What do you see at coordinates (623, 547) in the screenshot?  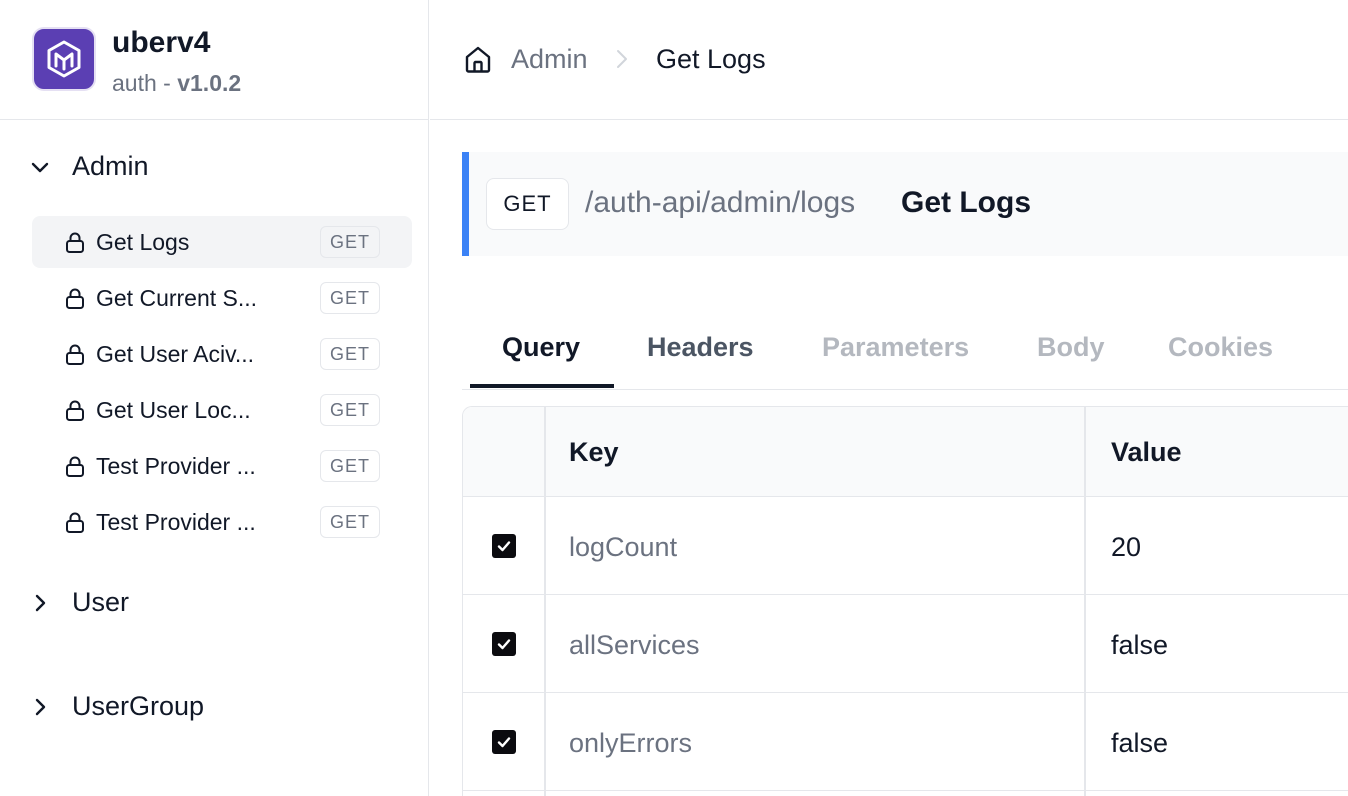 I see `param-key: logCount` at bounding box center [623, 547].